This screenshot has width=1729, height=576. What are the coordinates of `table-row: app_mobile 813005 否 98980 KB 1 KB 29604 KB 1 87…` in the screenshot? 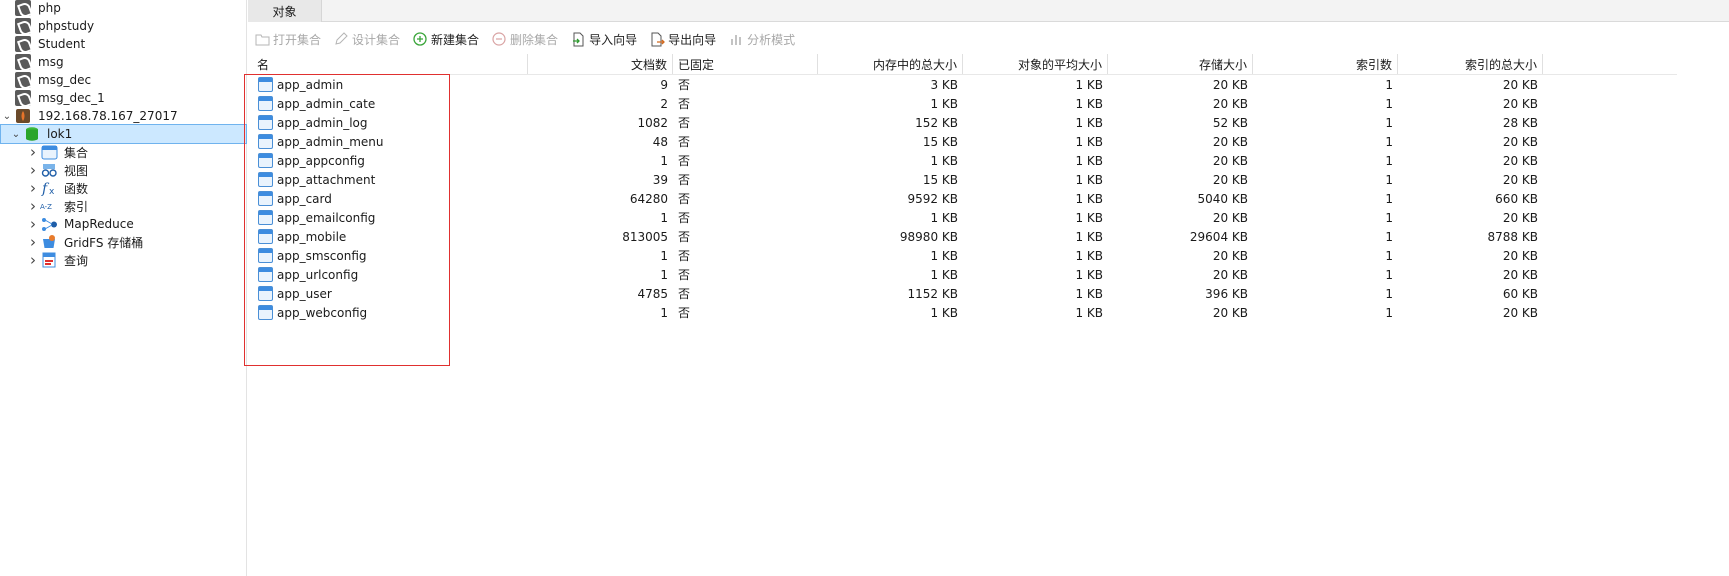 It's located at (964, 236).